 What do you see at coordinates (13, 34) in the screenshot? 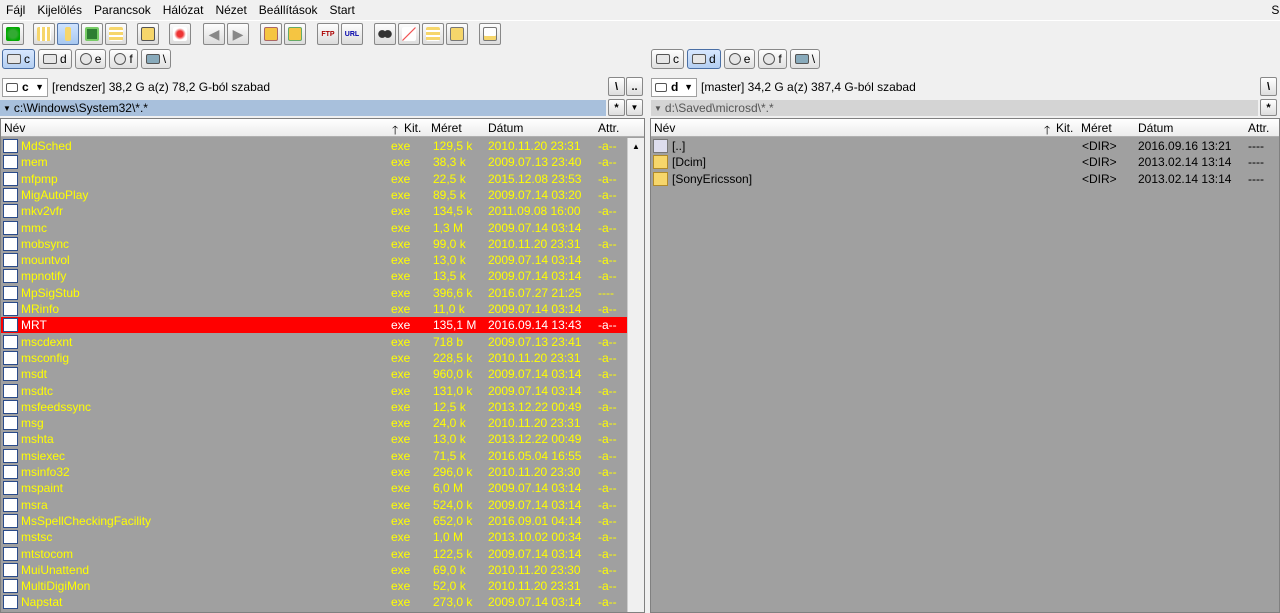
I see `refresh-button` at bounding box center [13, 34].